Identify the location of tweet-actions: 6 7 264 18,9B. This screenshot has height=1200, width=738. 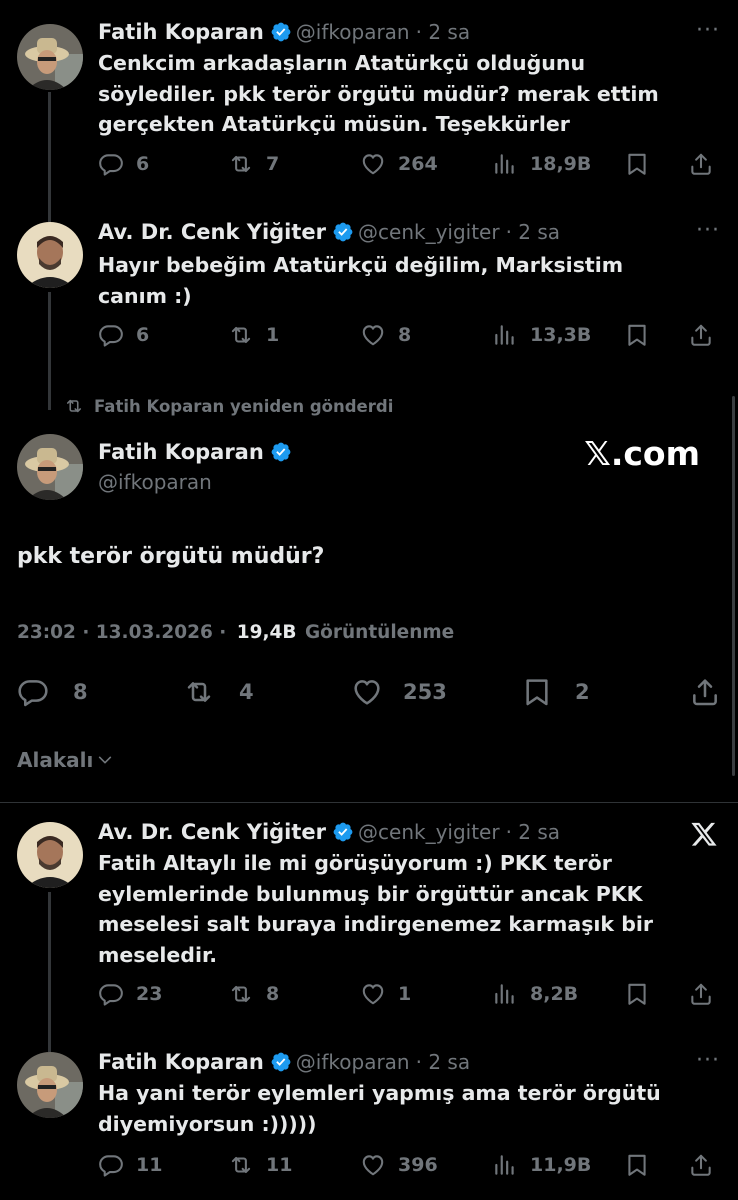
(408, 166).